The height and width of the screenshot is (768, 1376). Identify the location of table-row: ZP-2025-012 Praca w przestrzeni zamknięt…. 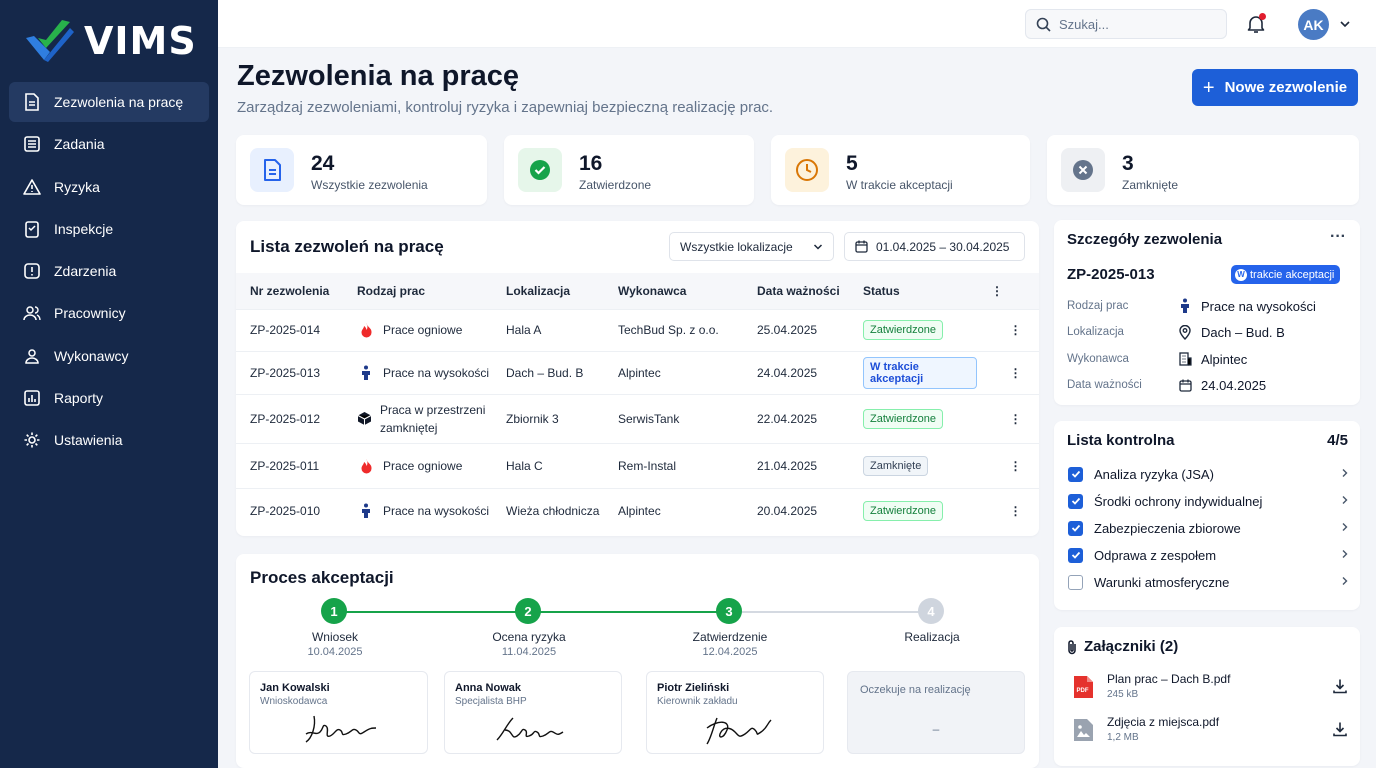
(637, 418).